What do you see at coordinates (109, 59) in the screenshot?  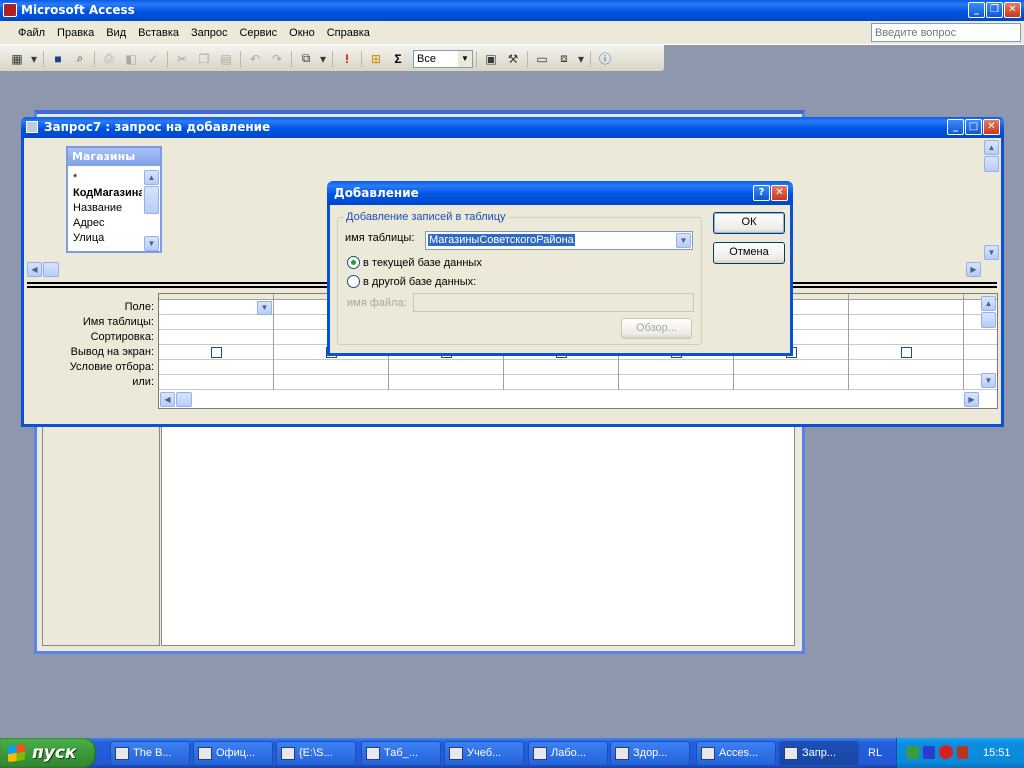 I see `print-icon: ⎙` at bounding box center [109, 59].